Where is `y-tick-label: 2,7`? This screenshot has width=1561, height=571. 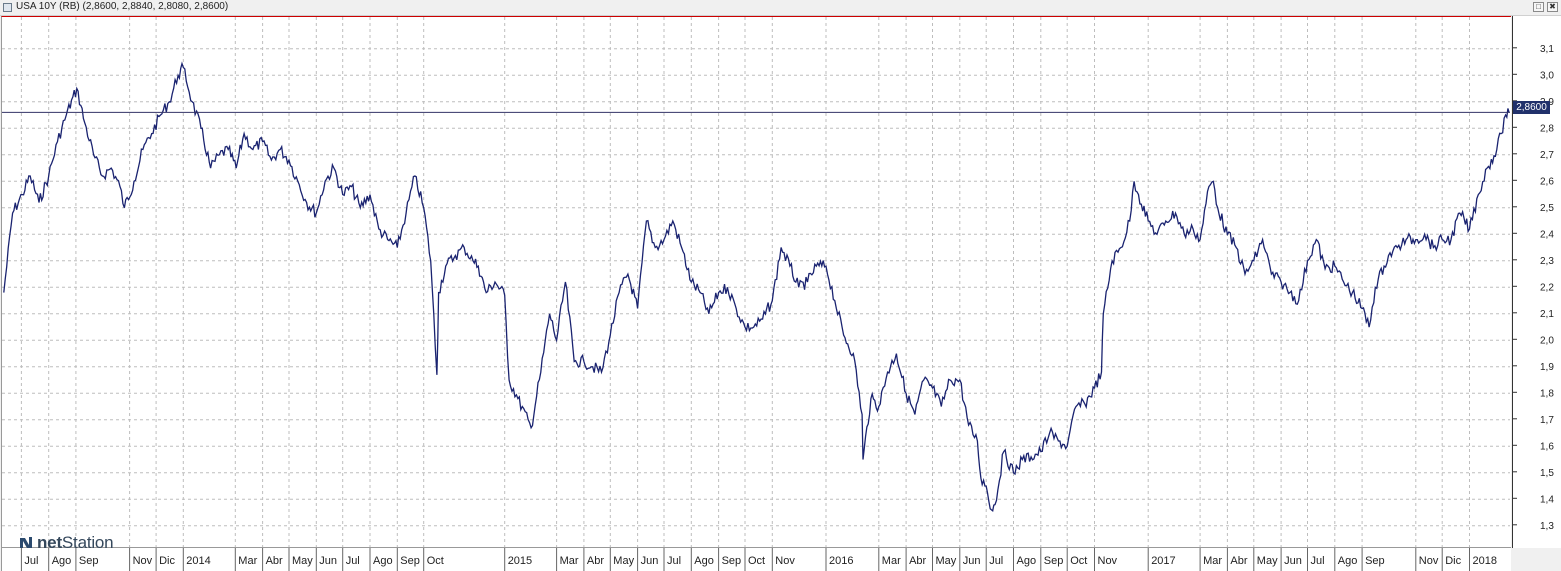
y-tick-label: 2,7 is located at coordinates (1547, 155).